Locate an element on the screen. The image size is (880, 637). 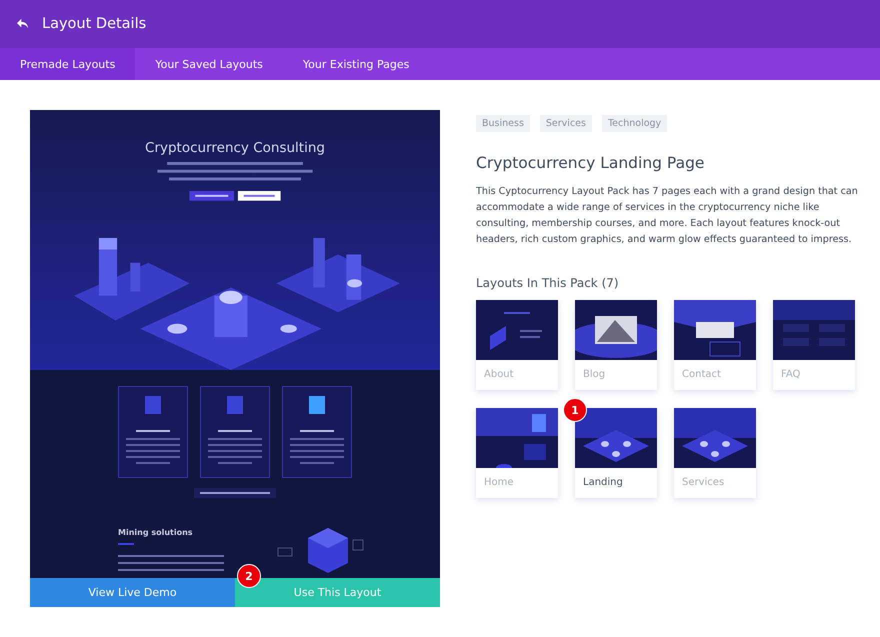
preview-section-title: Mining solutions is located at coordinates (156, 532).